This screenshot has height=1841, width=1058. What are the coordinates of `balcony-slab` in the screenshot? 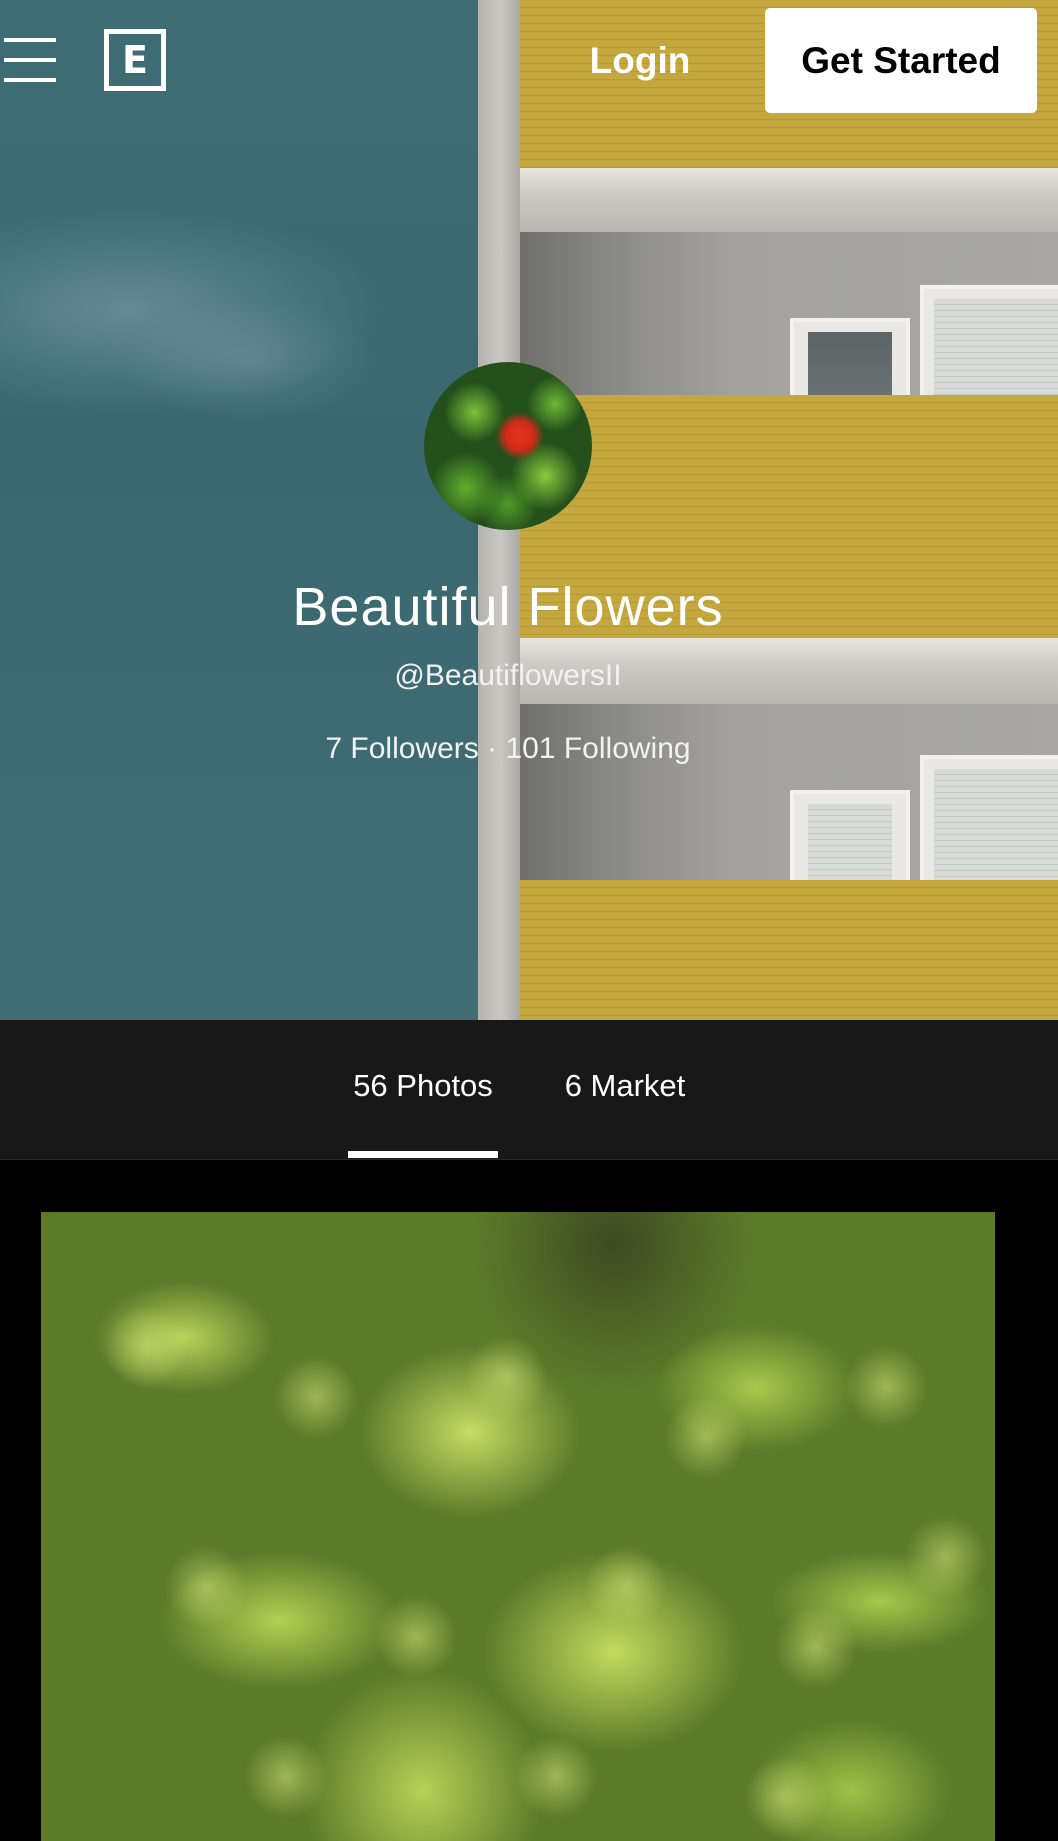 It's located at (788, 200).